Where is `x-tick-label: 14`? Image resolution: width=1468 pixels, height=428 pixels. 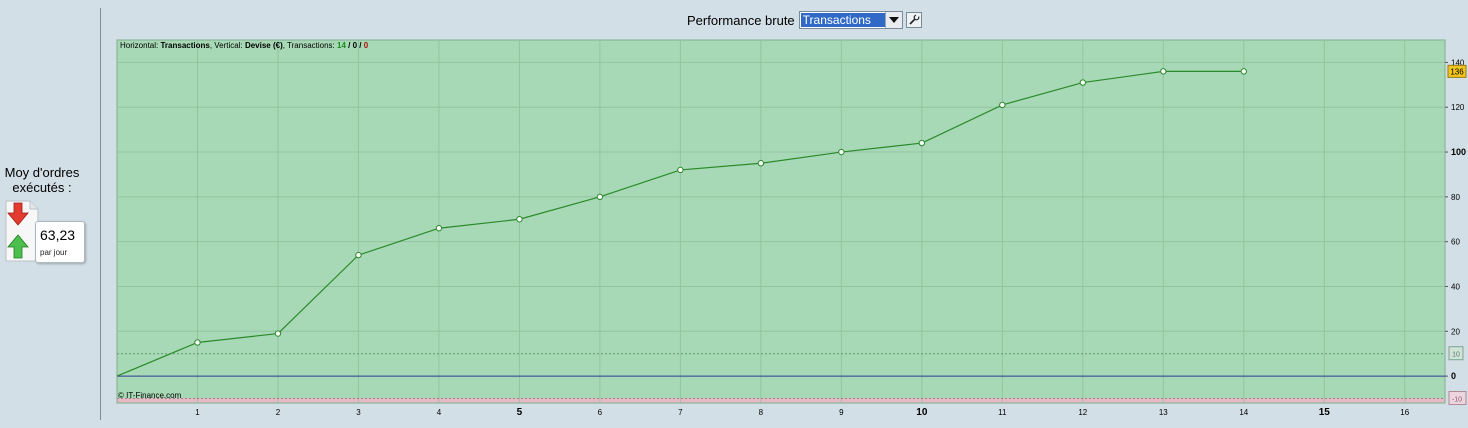 x-tick-label: 14 is located at coordinates (1243, 412).